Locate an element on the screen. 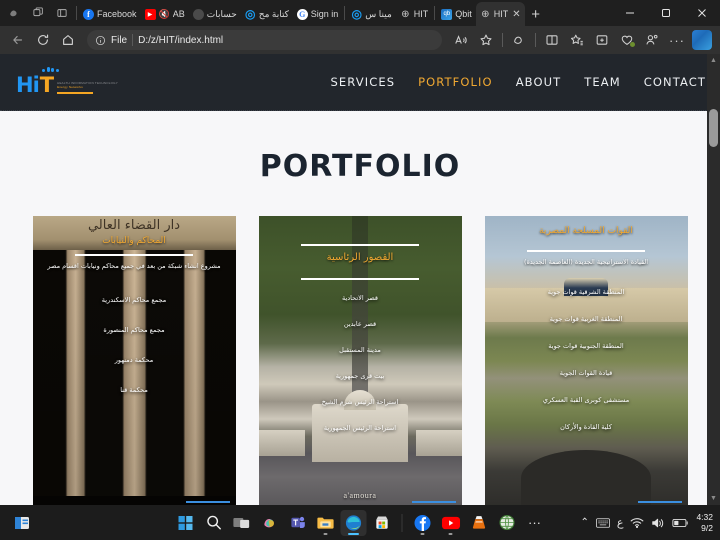  profile-icon is located at coordinates (652, 40).